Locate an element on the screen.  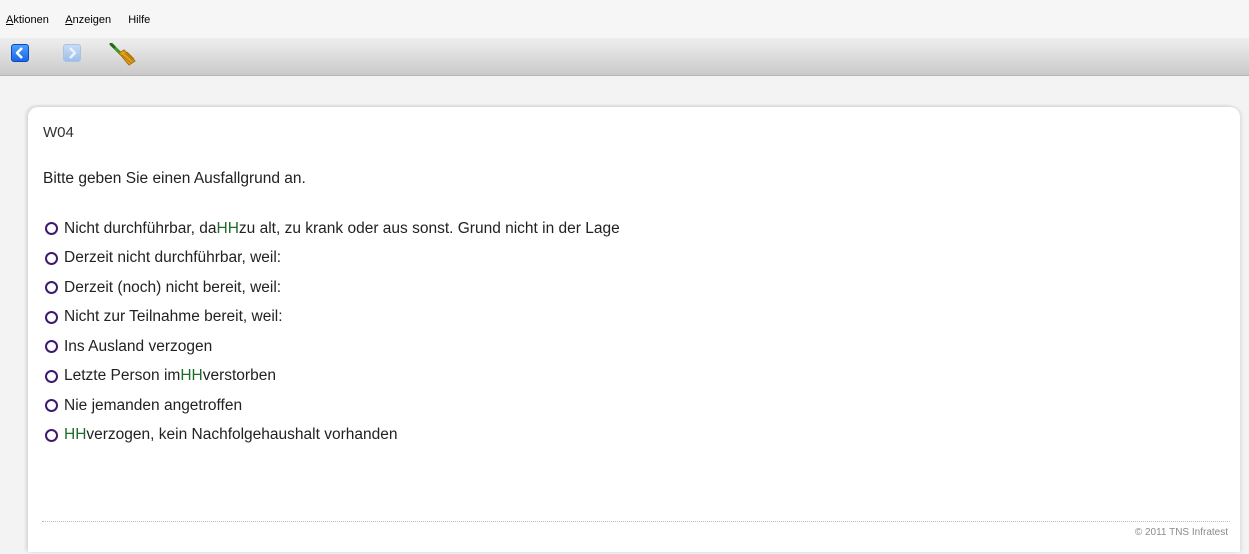
option-item: Ins Ausland verzogen is located at coordinates (332, 347).